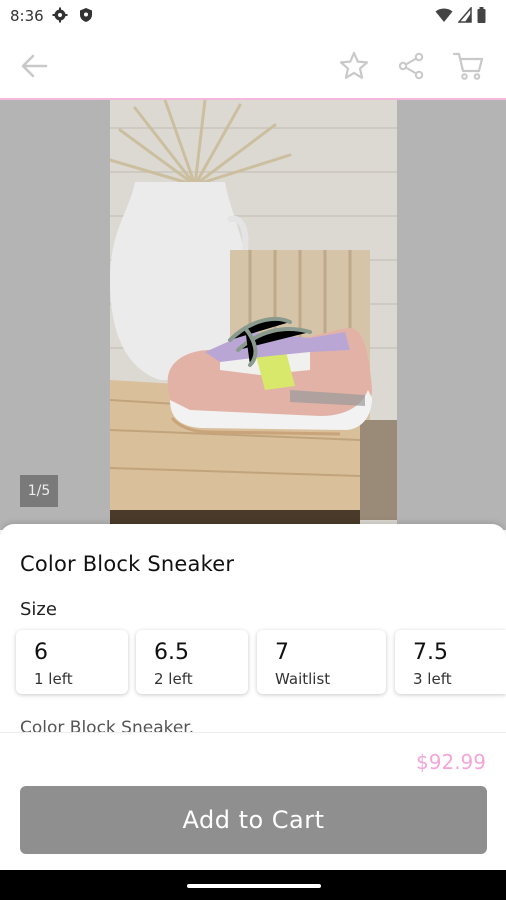 Image resolution: width=506 pixels, height=900 pixels. What do you see at coordinates (432, 679) in the screenshot?
I see `size-stock: 3 left` at bounding box center [432, 679].